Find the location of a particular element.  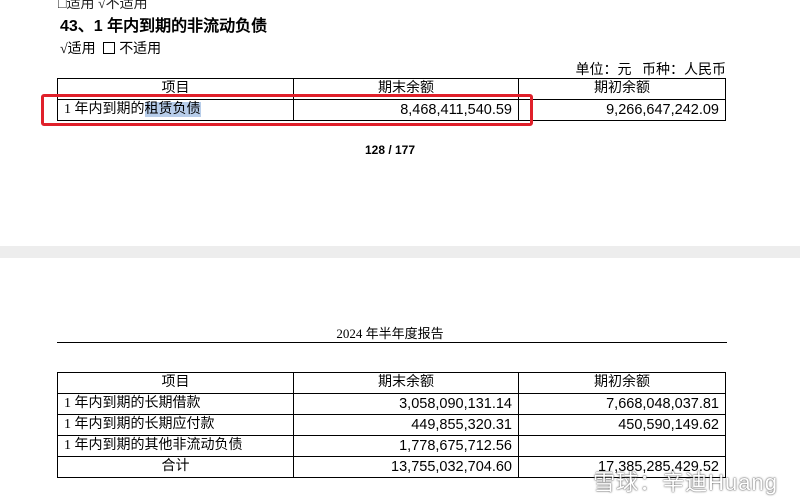

unit-currency-line: 单位：元 币种：人民币 is located at coordinates (651, 69).